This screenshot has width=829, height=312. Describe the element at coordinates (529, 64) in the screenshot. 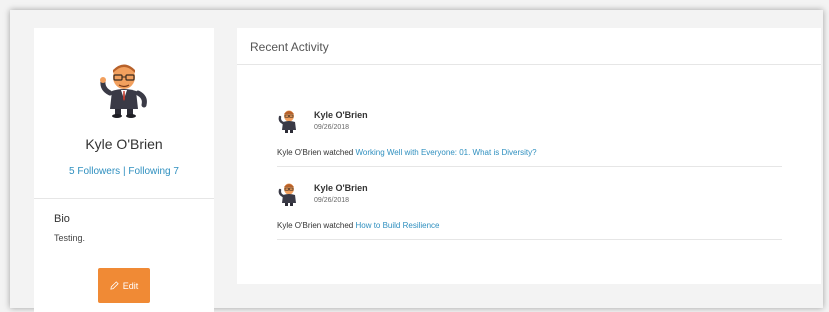

I see `panel-divider` at that location.